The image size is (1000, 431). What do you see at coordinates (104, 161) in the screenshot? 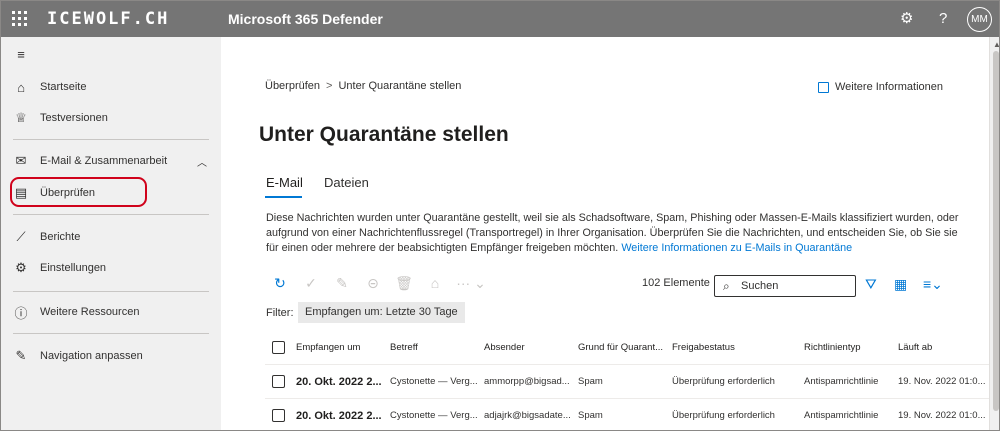
I see `sidebar-item-label: E-Mail & Zusammenarbeit` at bounding box center [104, 161].